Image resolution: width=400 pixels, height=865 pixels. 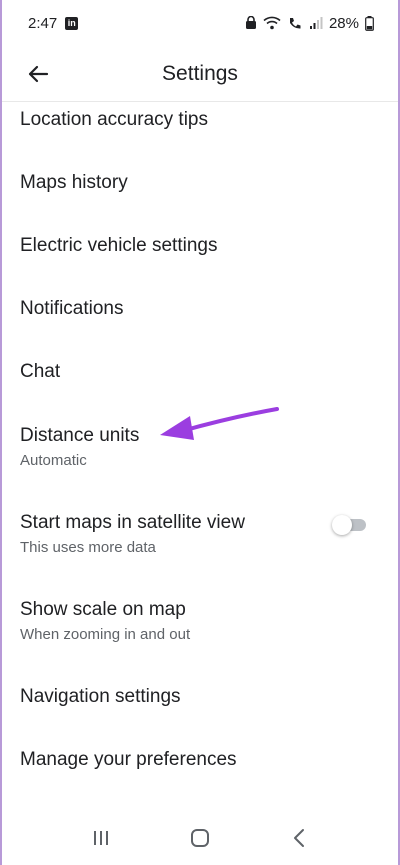 What do you see at coordinates (200, 309) in the screenshot?
I see `setting-notifications: Notifications` at bounding box center [200, 309].